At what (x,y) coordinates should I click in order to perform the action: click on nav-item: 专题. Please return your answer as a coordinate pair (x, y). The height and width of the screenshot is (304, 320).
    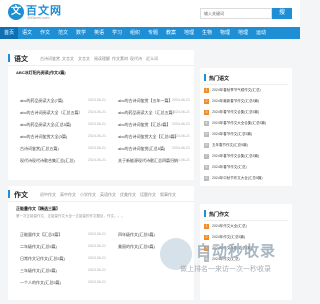
    Looking at the image, I should click on (153, 33).